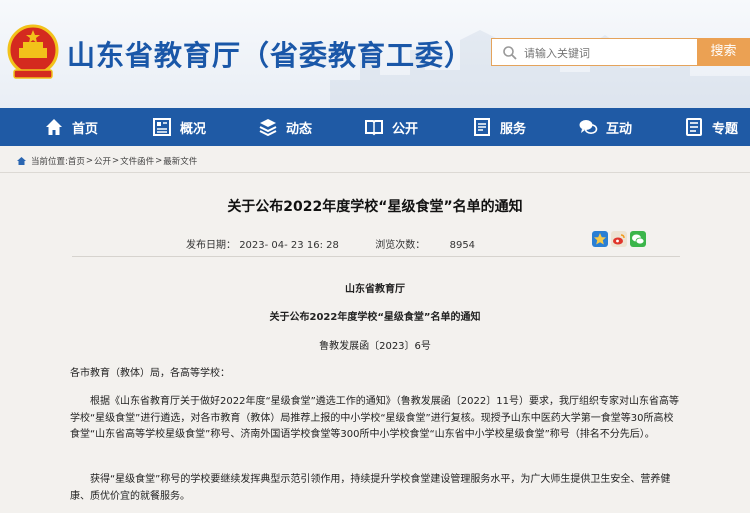  I want to click on nav-item-label: 专题, so click(725, 129).